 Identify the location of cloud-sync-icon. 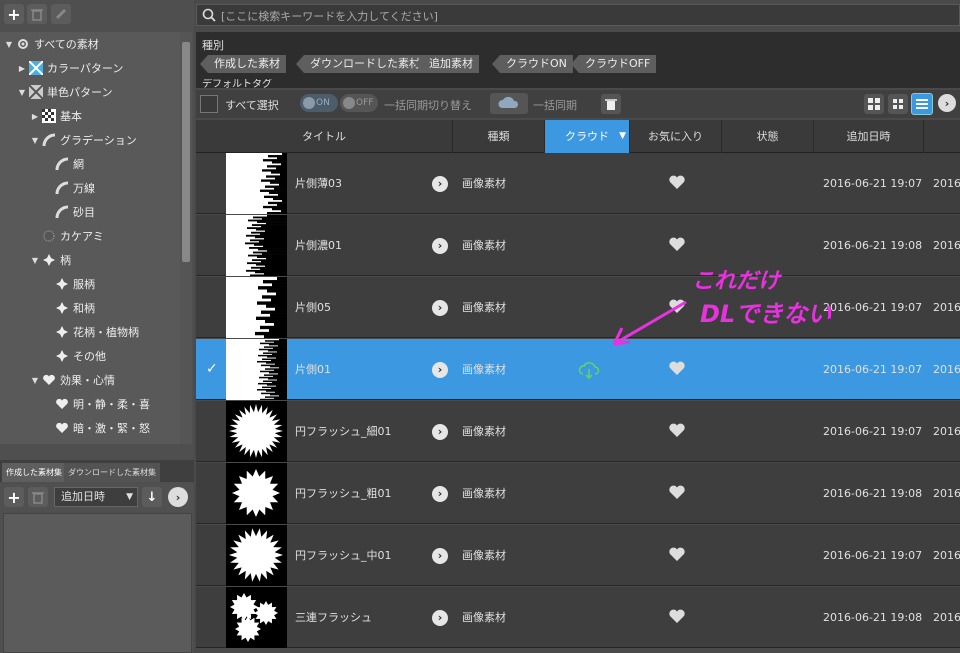
(509, 103).